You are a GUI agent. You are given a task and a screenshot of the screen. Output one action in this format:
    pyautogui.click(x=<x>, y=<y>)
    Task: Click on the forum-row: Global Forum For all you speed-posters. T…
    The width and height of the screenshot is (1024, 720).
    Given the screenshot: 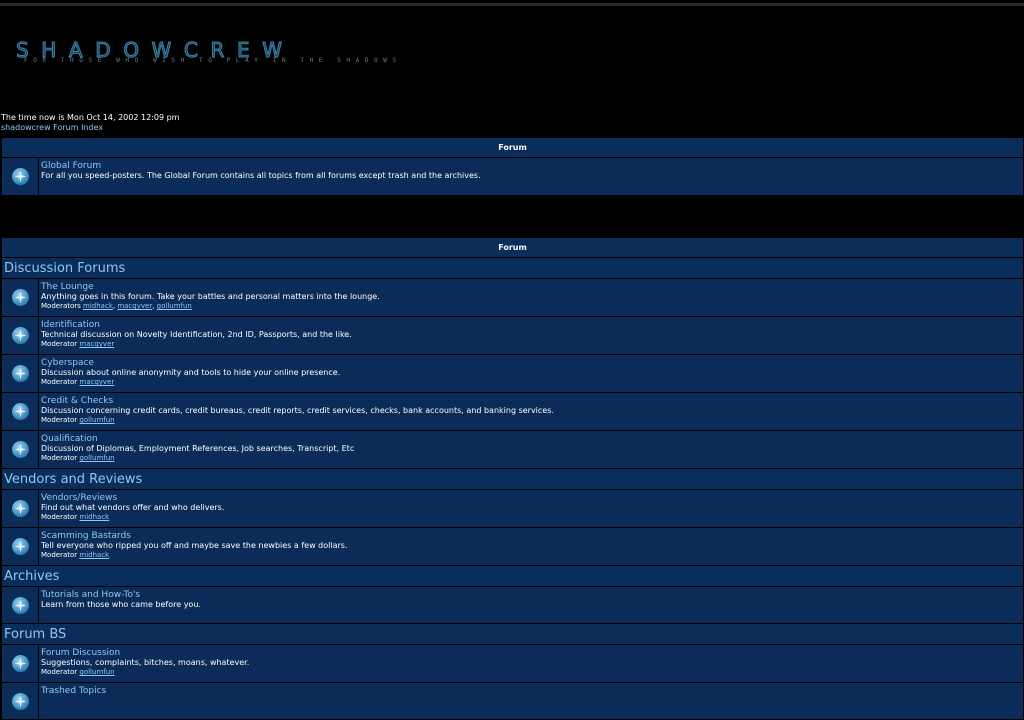 What is the action you would take?
    pyautogui.click(x=512, y=176)
    